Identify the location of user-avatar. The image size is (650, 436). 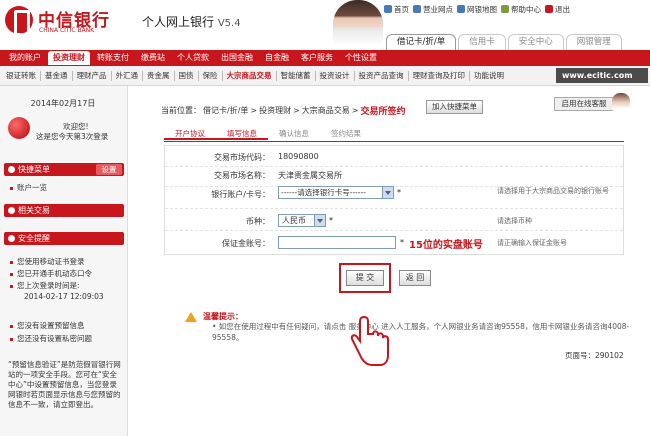
(19, 128).